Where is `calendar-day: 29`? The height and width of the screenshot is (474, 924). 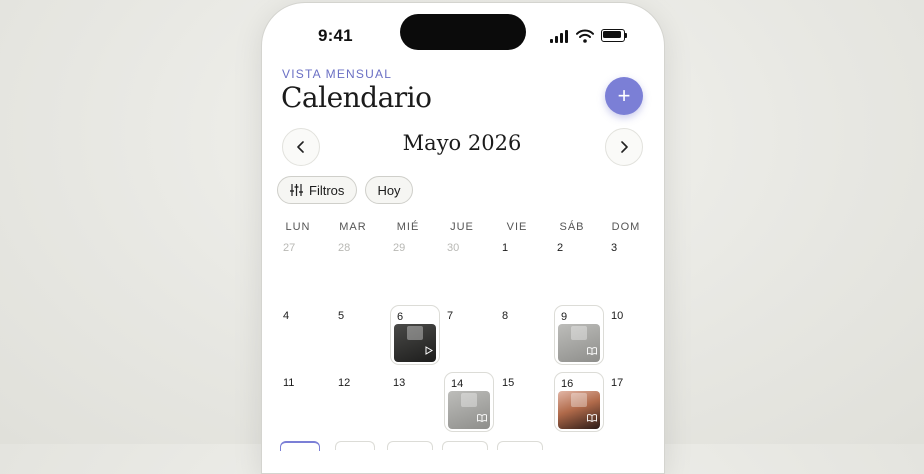
calendar-day: 29 is located at coordinates (399, 248).